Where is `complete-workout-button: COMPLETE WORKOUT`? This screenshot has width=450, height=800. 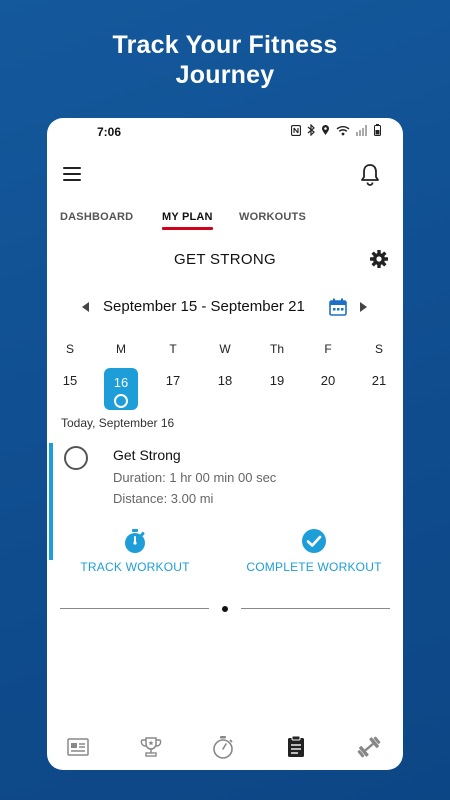
complete-workout-button: COMPLETE WORKOUT is located at coordinates (314, 551).